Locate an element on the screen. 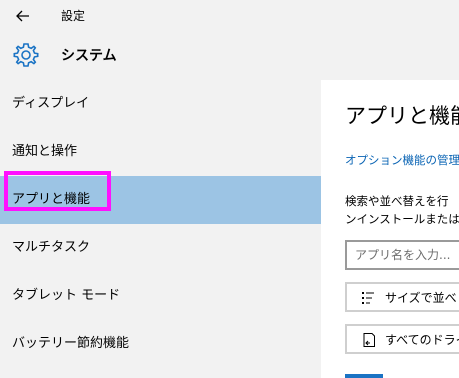  sort-list-icon is located at coordinates (368, 298).